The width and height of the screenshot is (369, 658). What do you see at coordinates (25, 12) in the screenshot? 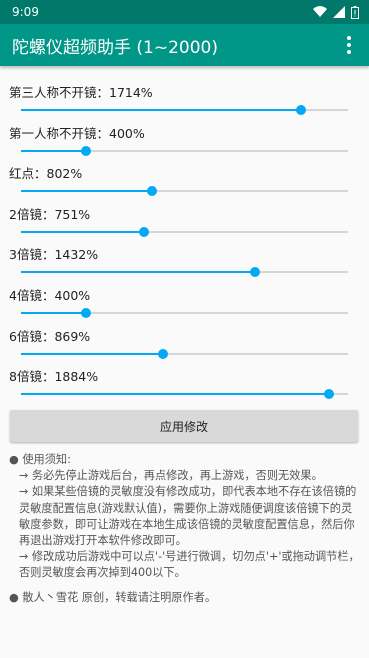
I see `status-time: 9:09` at bounding box center [25, 12].